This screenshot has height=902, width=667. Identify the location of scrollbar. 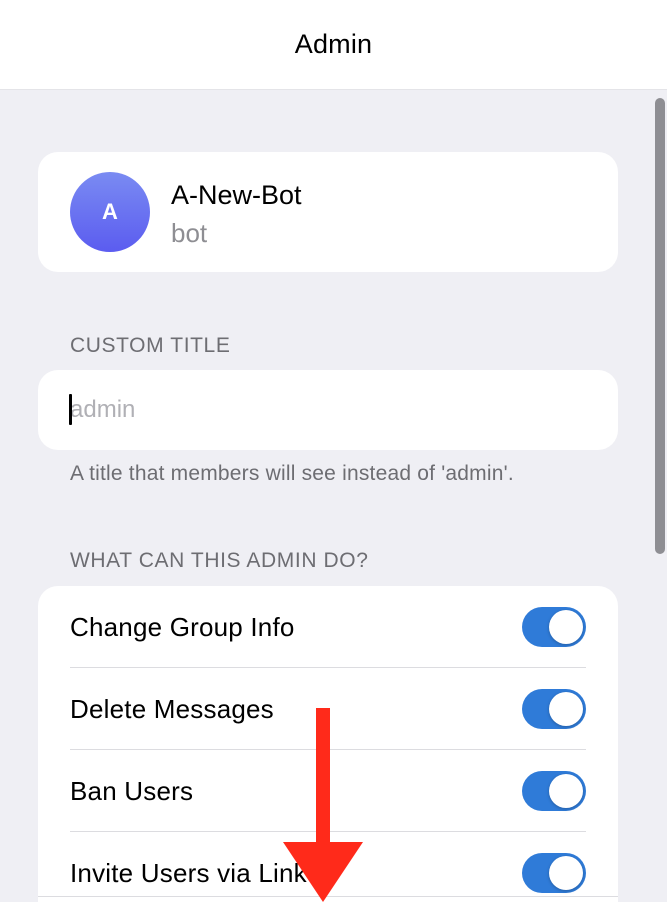
(660, 326).